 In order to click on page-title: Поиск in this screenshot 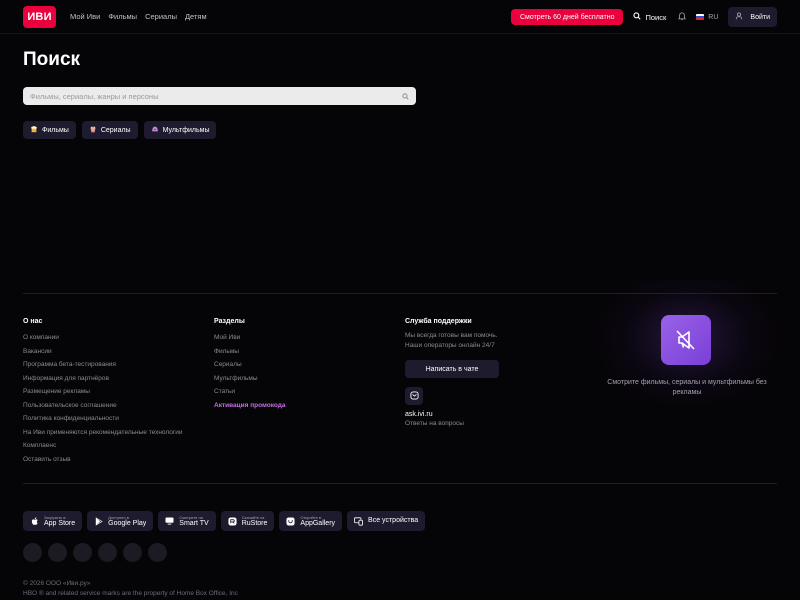, I will do `click(52, 59)`.